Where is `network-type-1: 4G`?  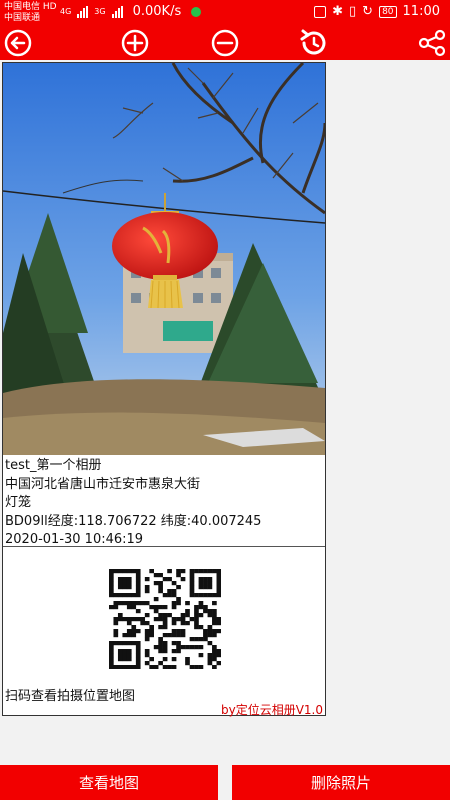 network-type-1: 4G is located at coordinates (66, 11).